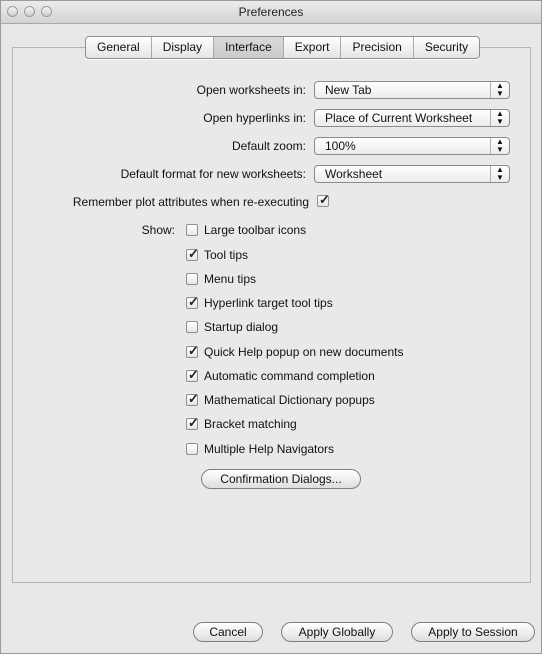  Describe the element at coordinates (473, 632) in the screenshot. I see `apply-to-session-button: Apply to Session` at that location.